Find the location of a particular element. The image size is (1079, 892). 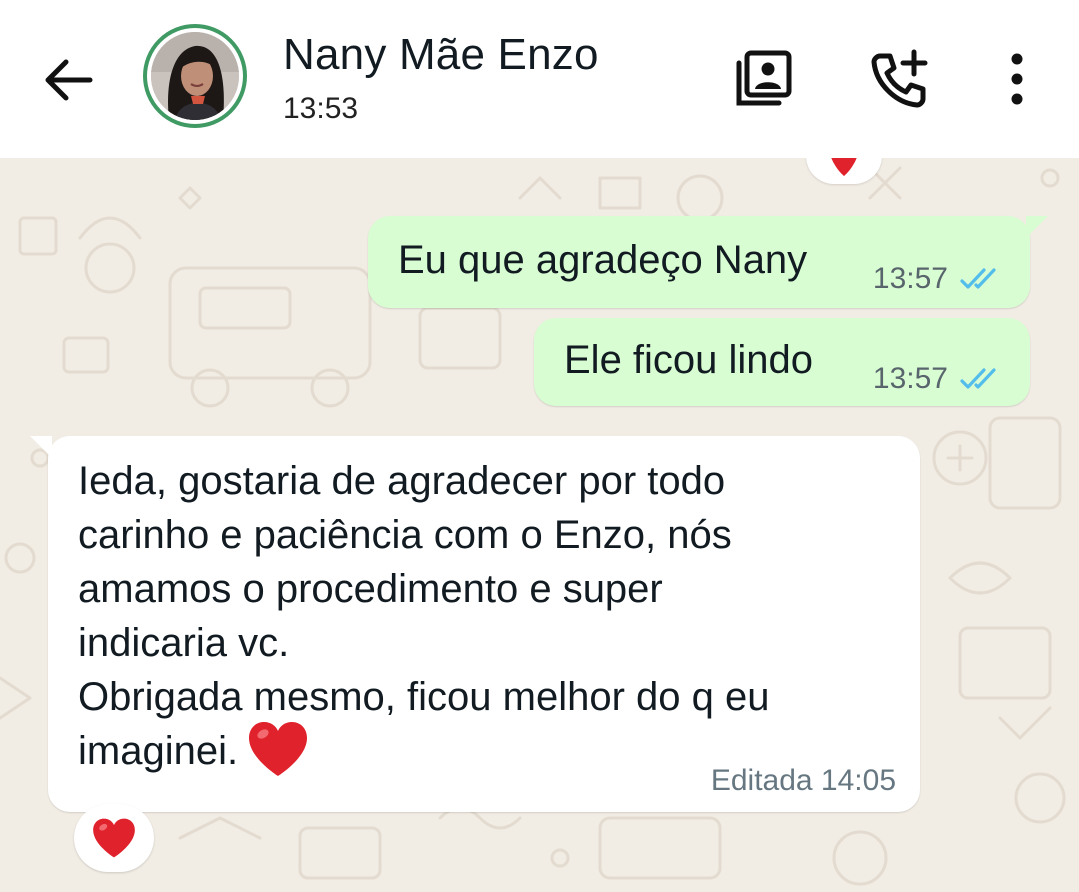

outgoing-message: Ele ficou lindo 13:57 is located at coordinates (782, 362).